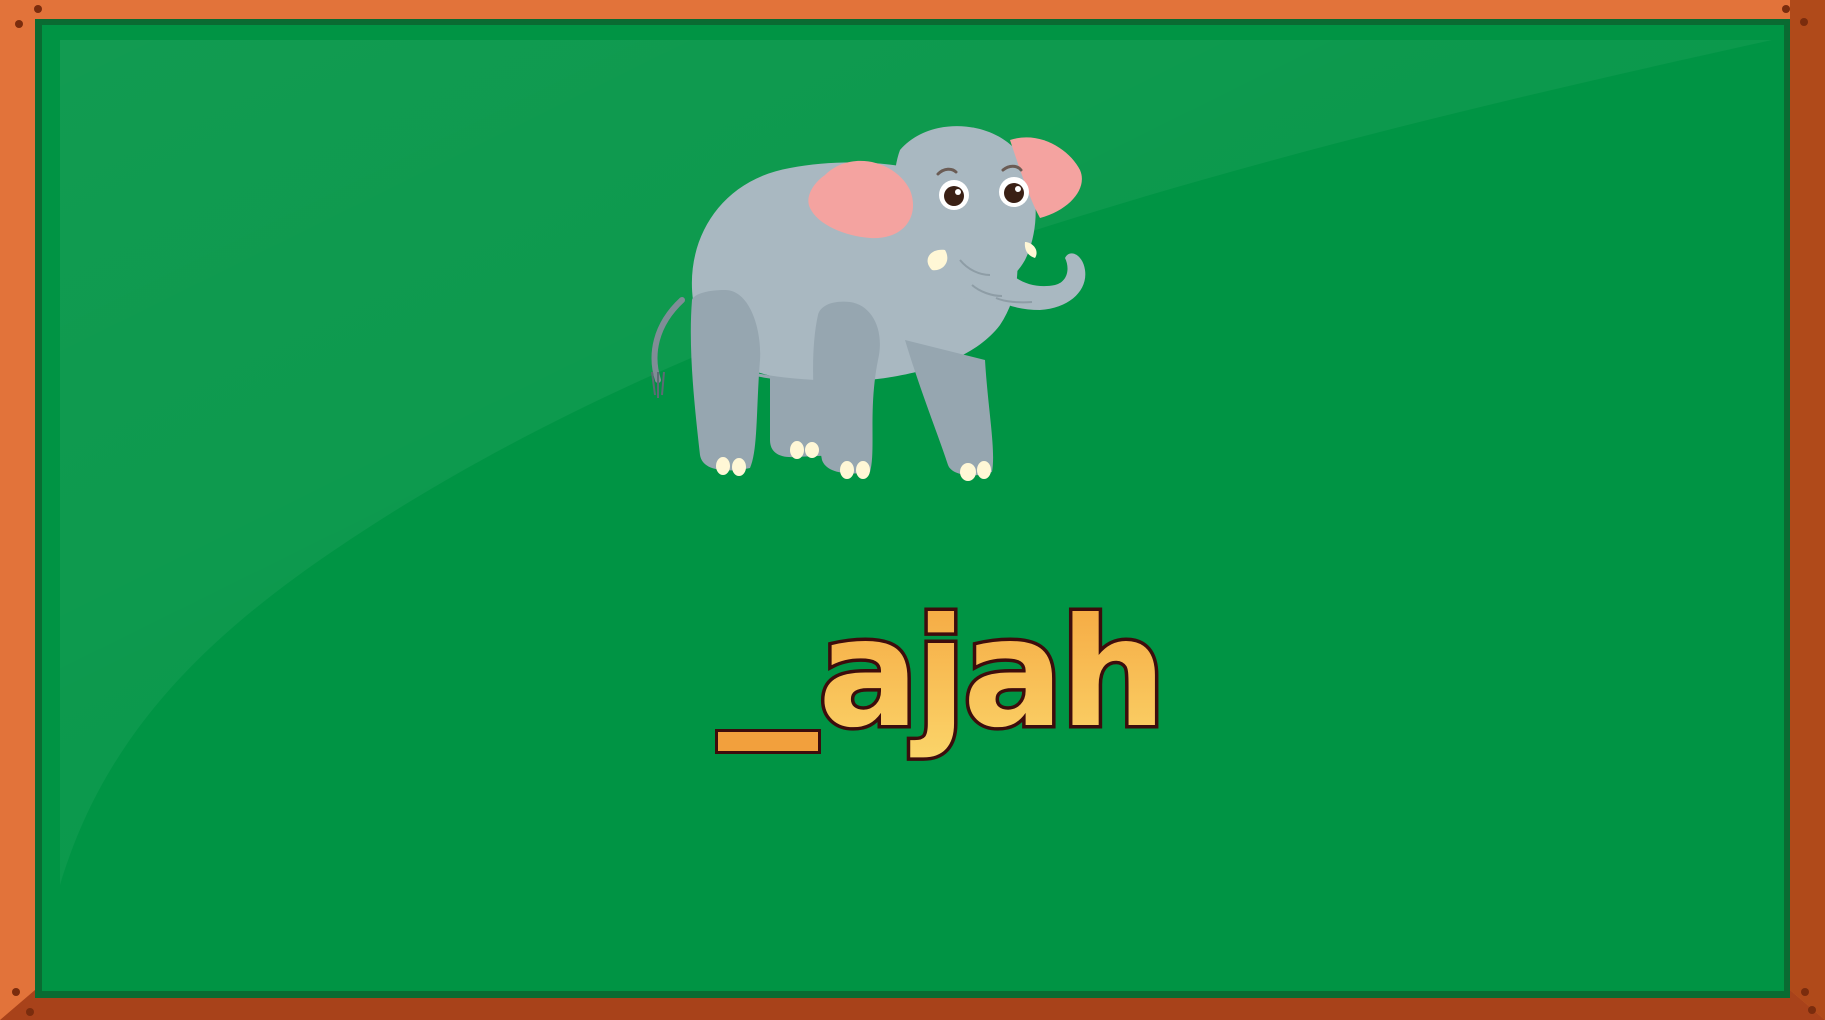 This screenshot has height=1020, width=1825. I want to click on visible-letters: ajah, so click(989, 674).